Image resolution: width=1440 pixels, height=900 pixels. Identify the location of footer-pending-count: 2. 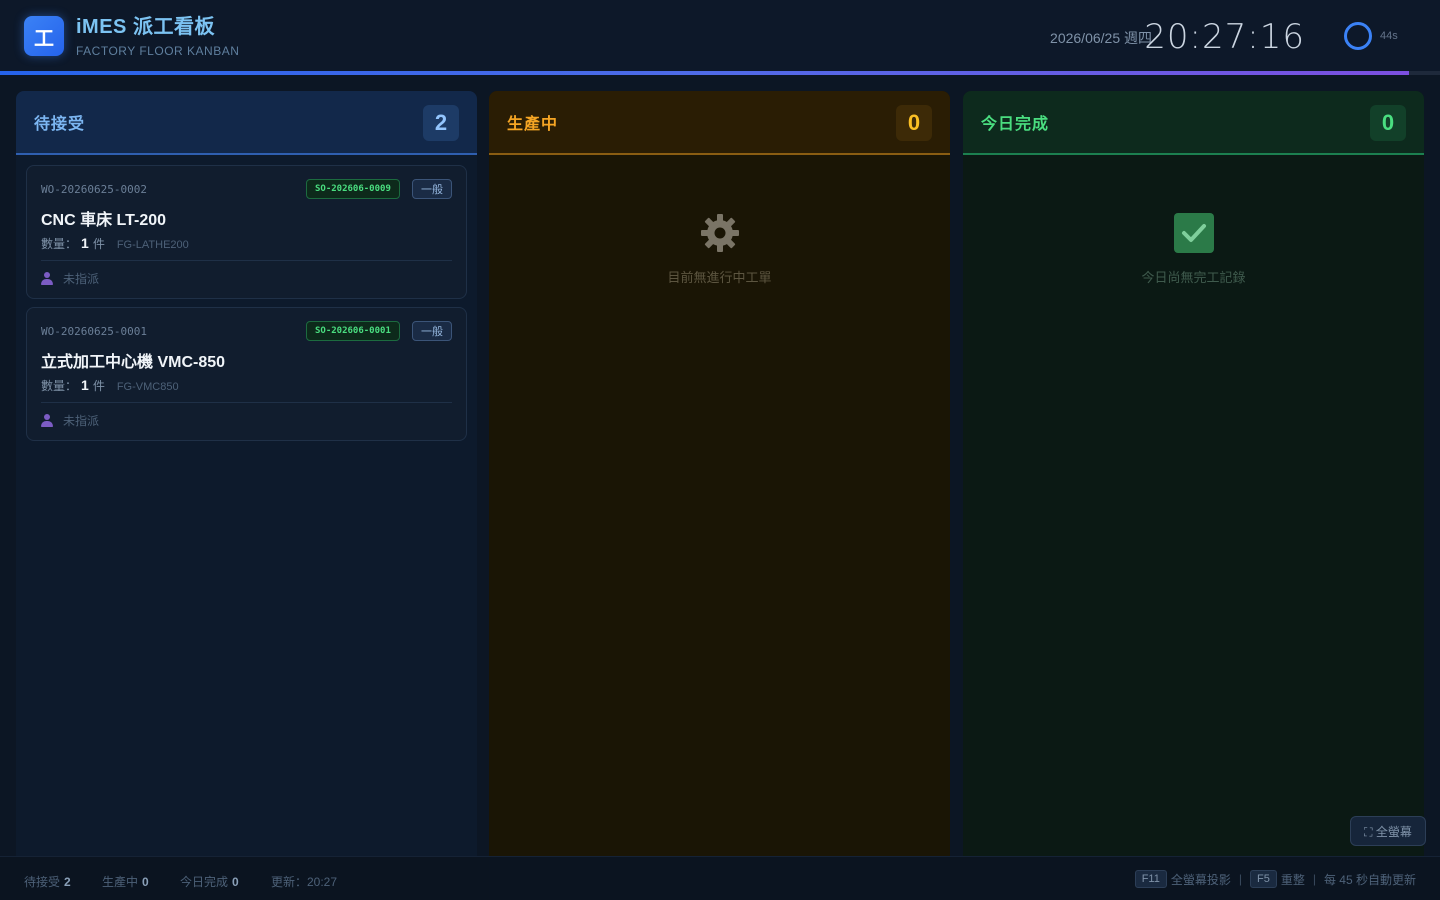
(67, 882).